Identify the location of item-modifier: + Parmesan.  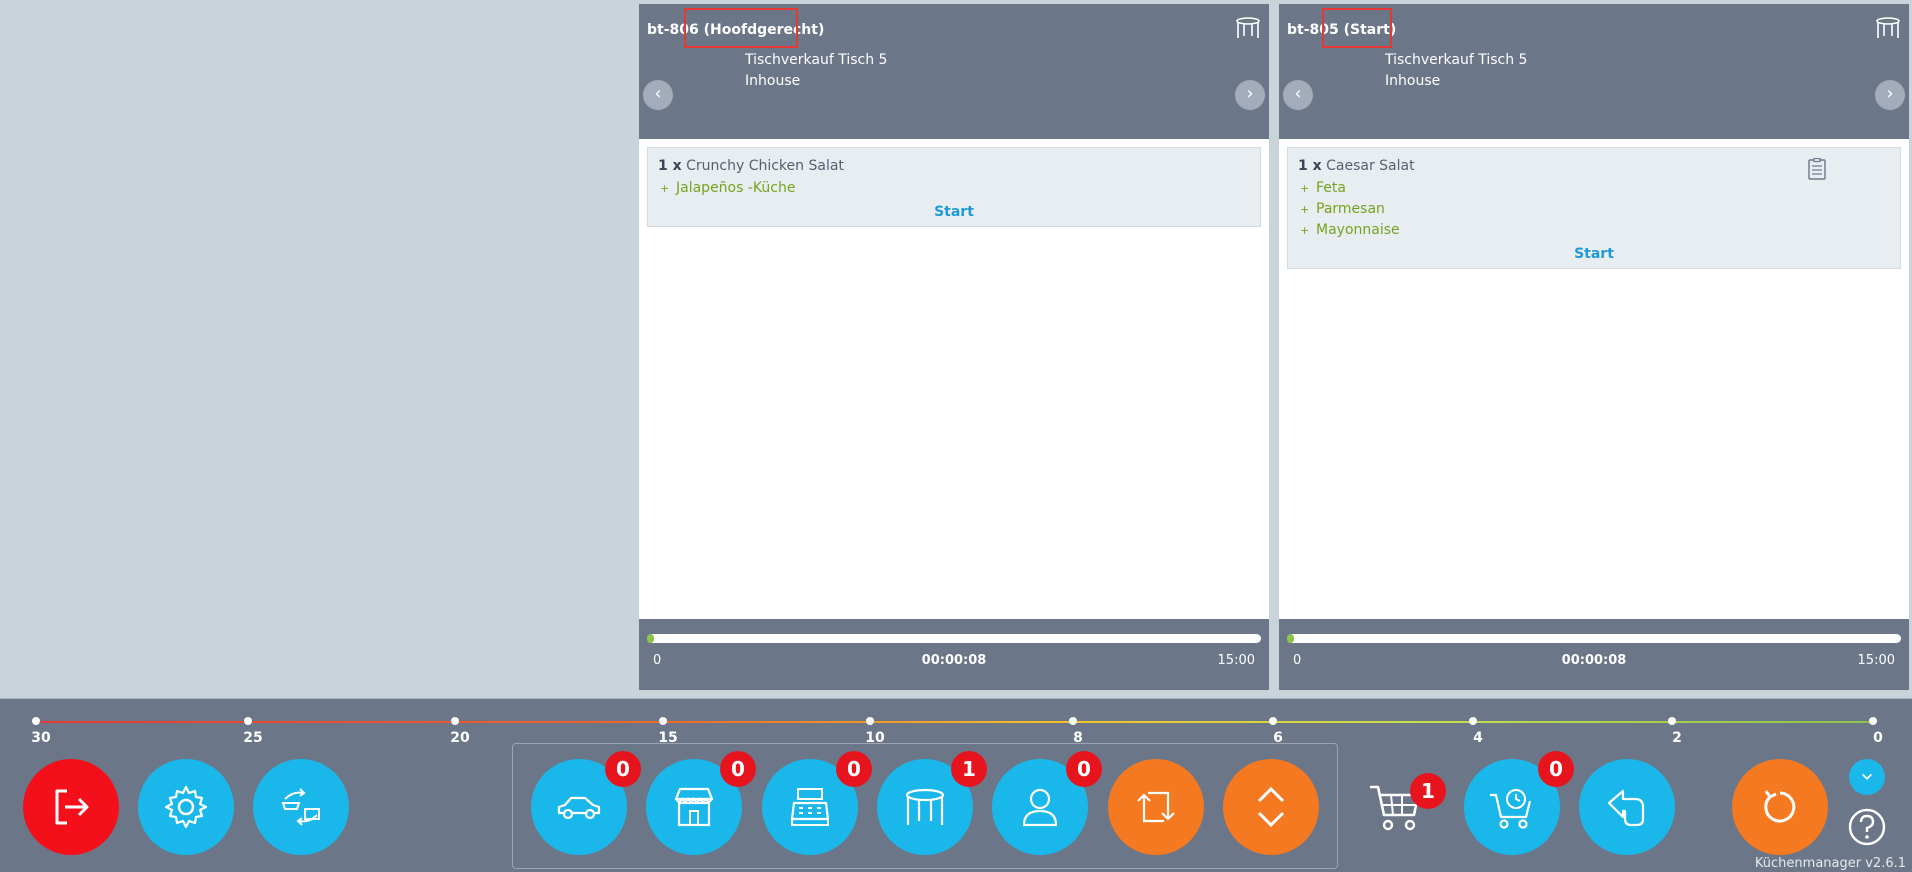
(1342, 209).